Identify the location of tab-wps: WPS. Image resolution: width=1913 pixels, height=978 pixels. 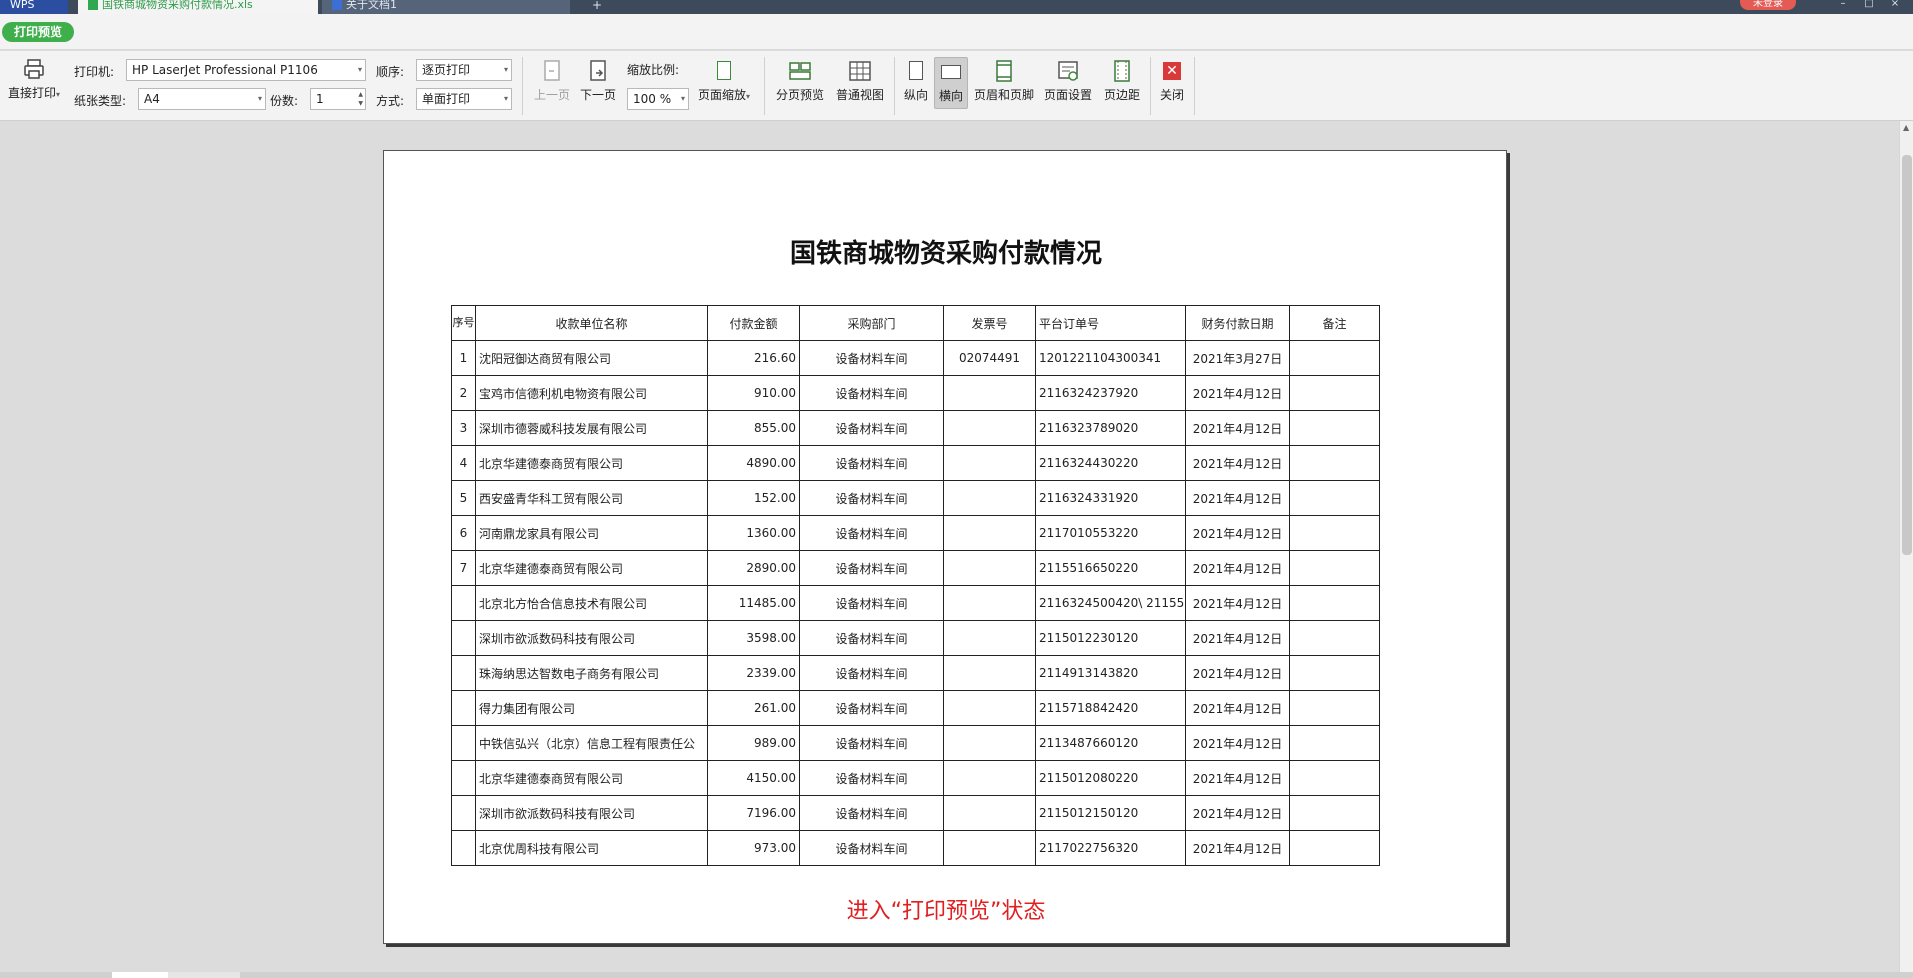
(34, 7).